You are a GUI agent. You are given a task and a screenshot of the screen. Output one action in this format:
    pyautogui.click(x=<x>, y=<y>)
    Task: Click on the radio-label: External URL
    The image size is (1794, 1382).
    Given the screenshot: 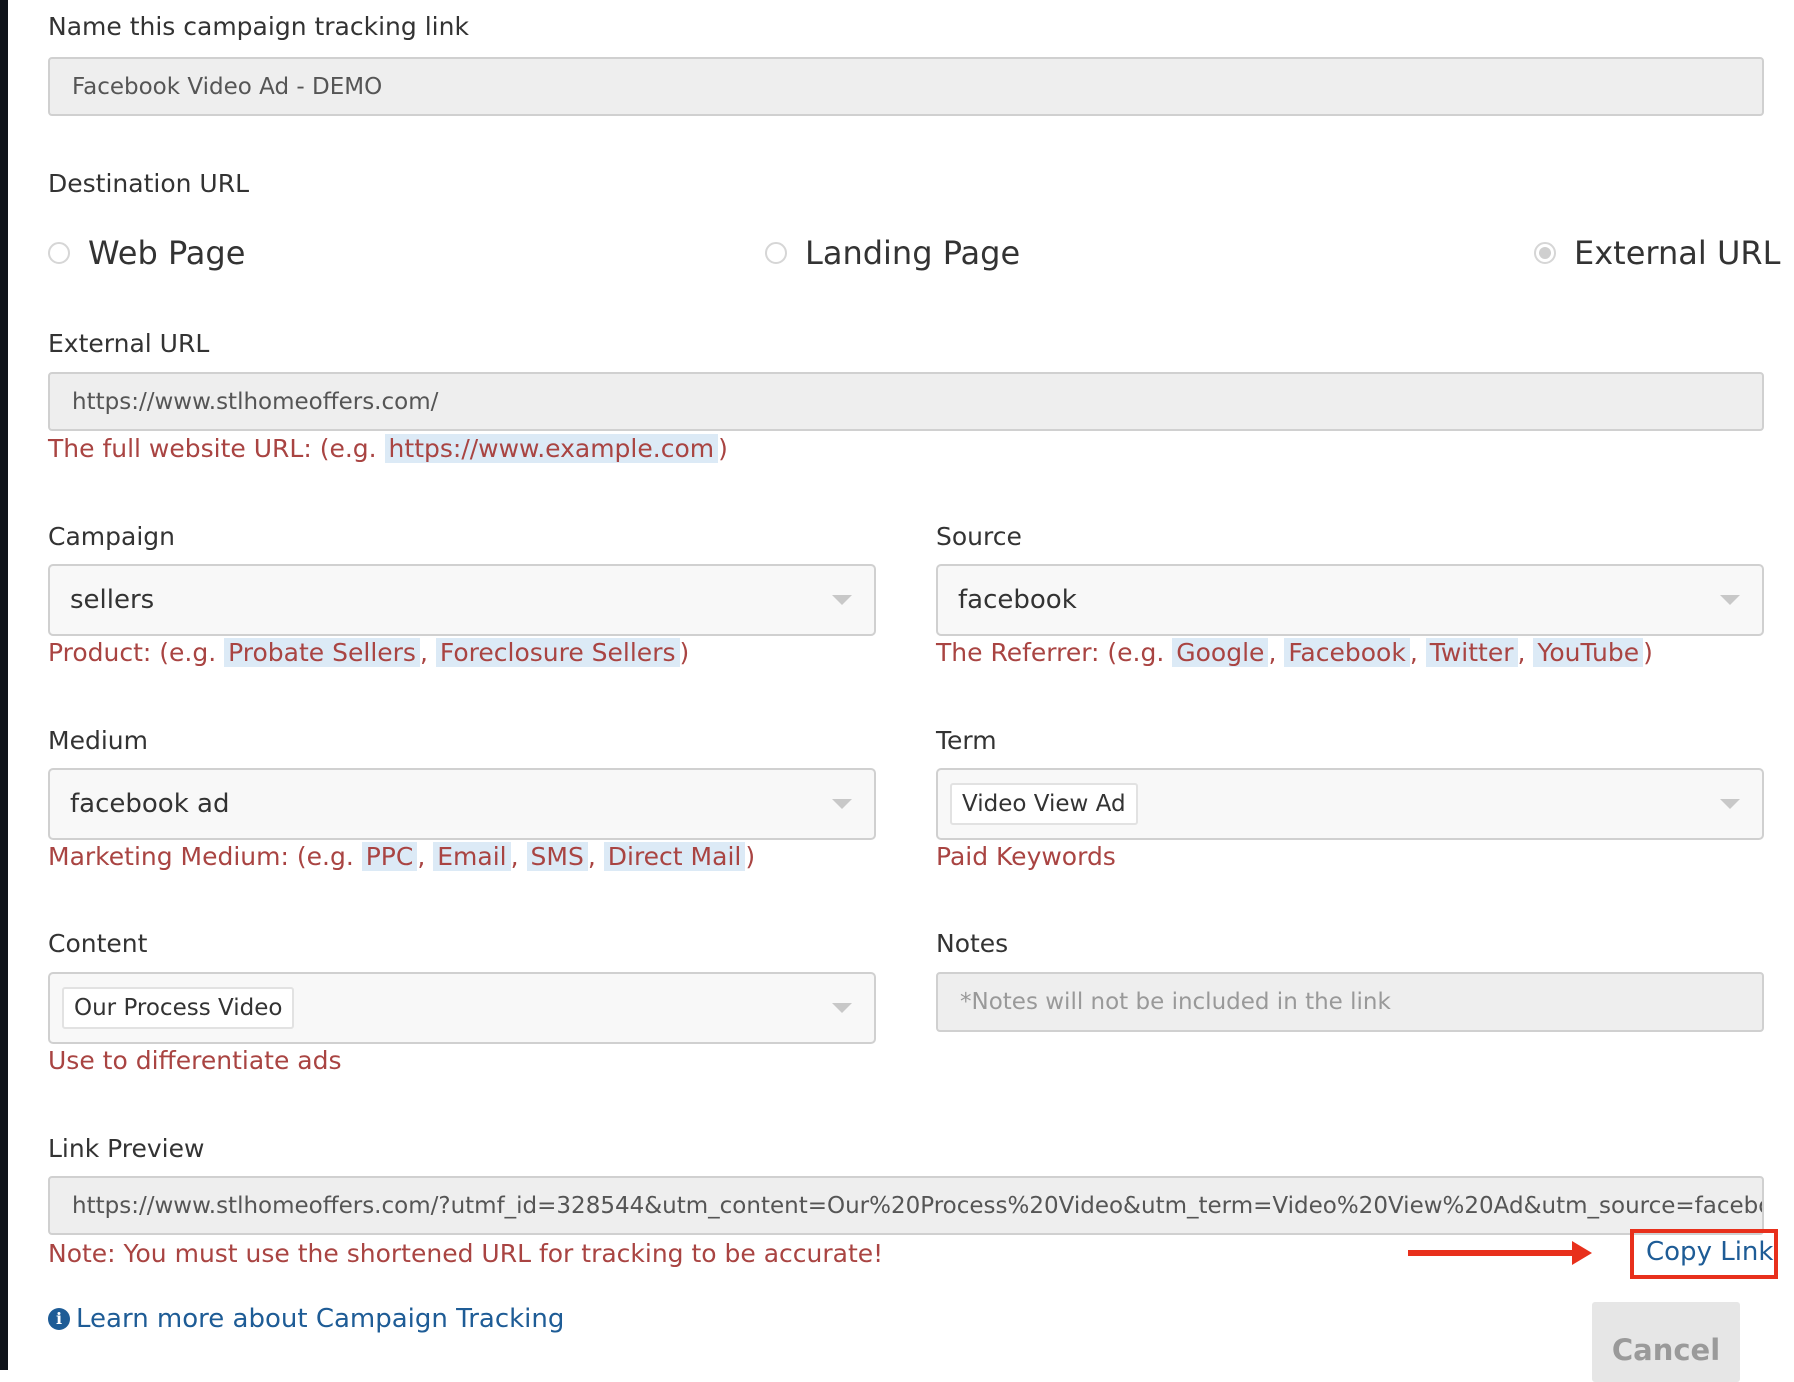 What is the action you would take?
    pyautogui.click(x=1677, y=253)
    